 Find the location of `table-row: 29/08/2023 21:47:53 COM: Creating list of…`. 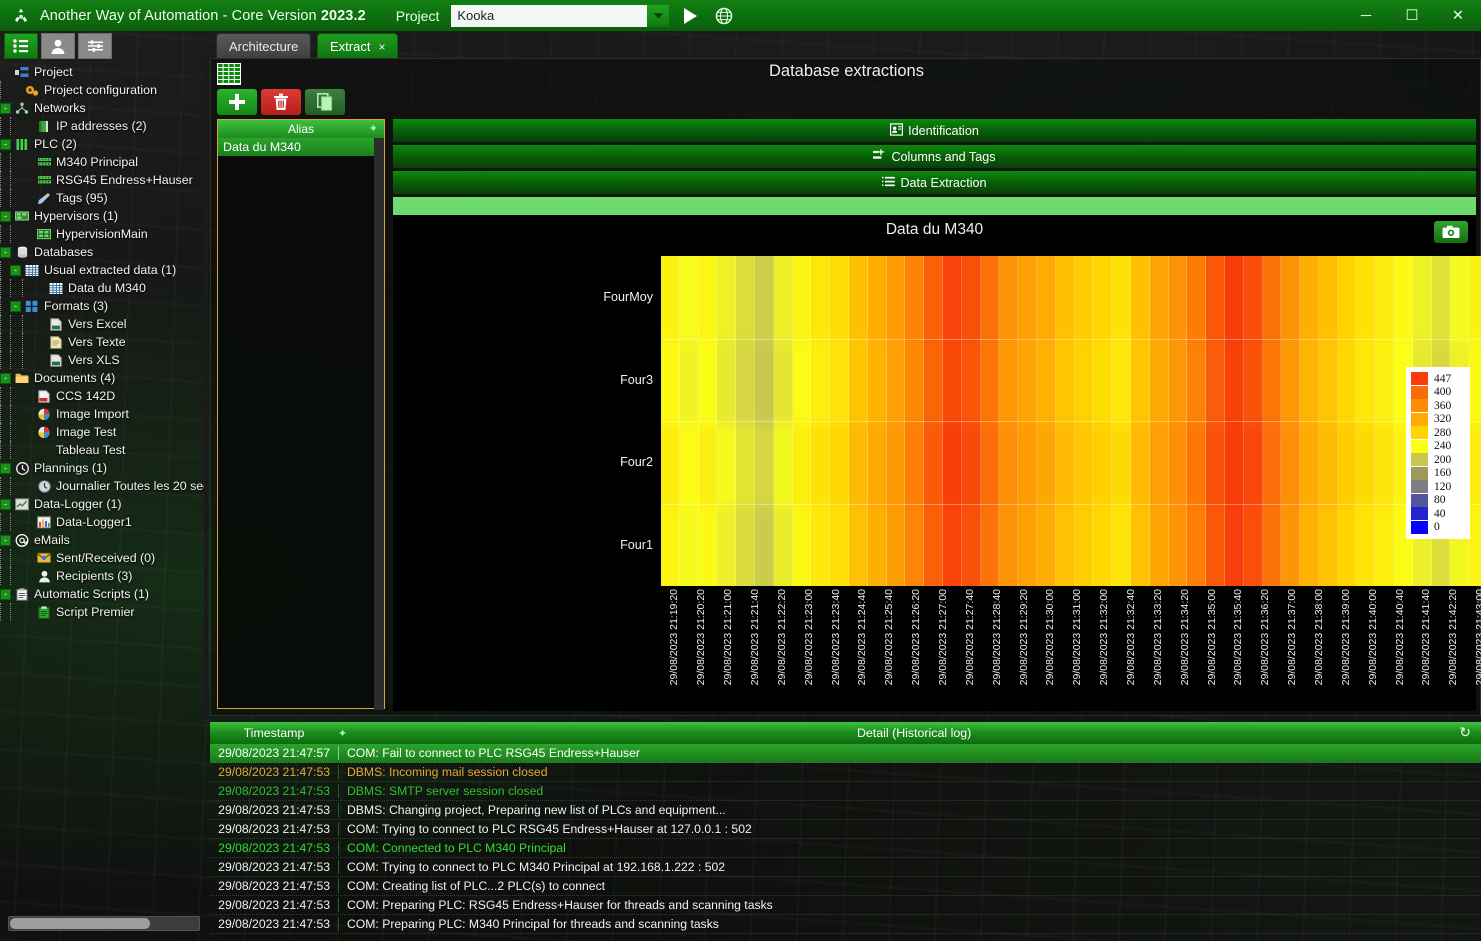

table-row: 29/08/2023 21:47:53 COM: Creating list of… is located at coordinates (845, 886).